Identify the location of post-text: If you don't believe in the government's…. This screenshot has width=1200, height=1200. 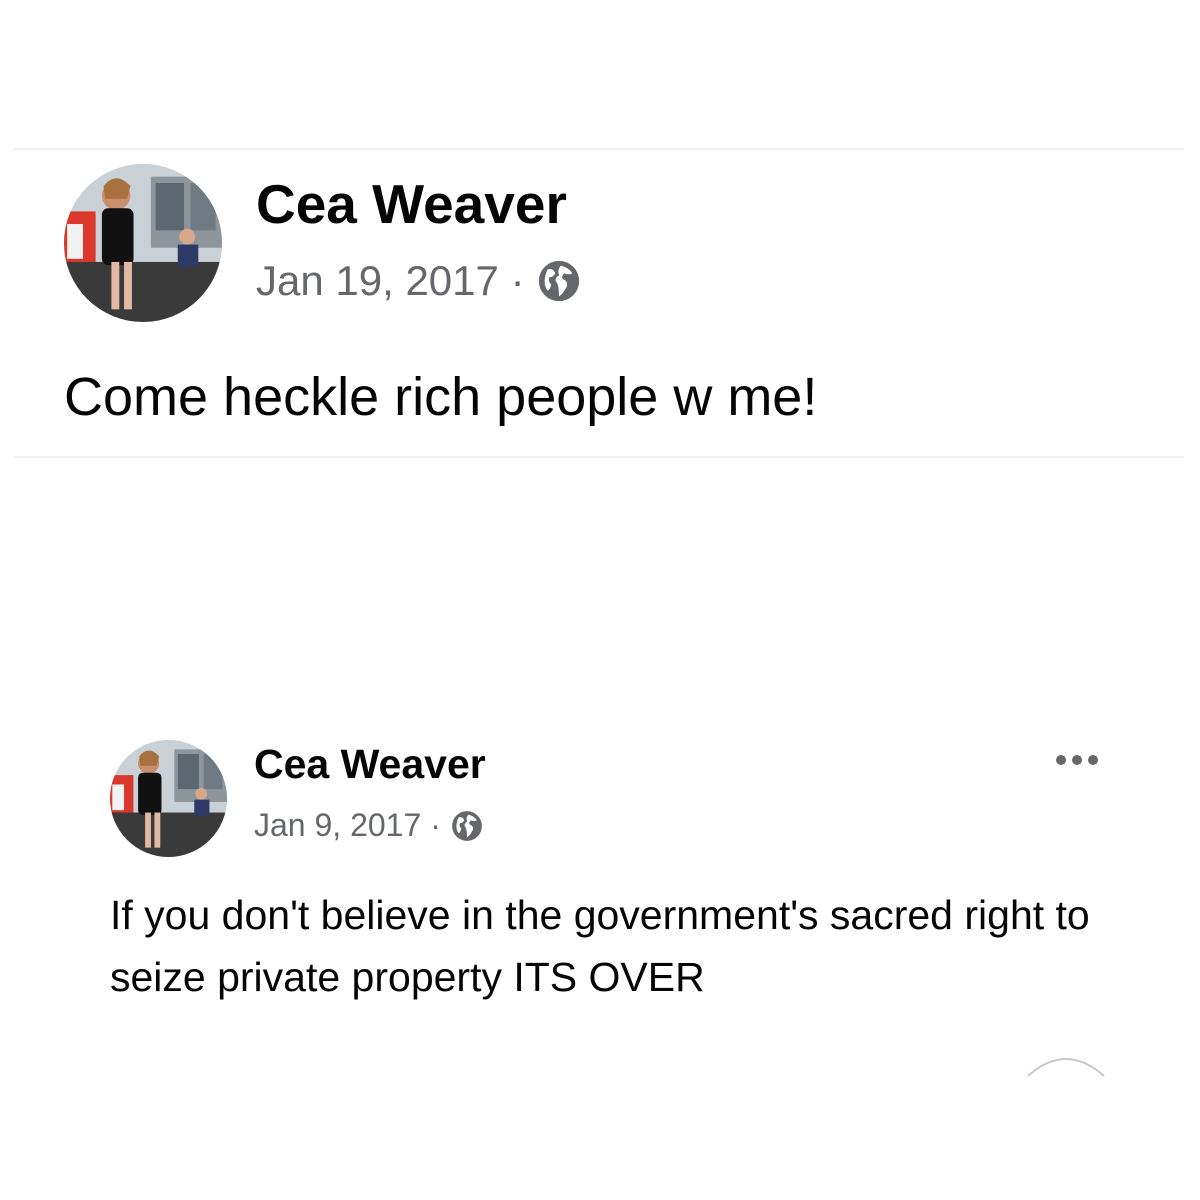
(600, 946).